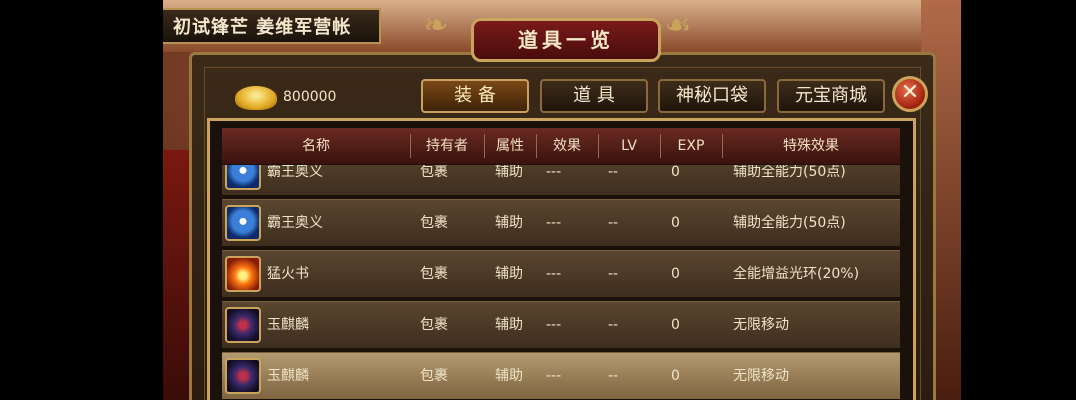 This screenshot has width=1076, height=400. Describe the element at coordinates (243, 274) in the screenshot. I see `fire-book-icon` at that location.